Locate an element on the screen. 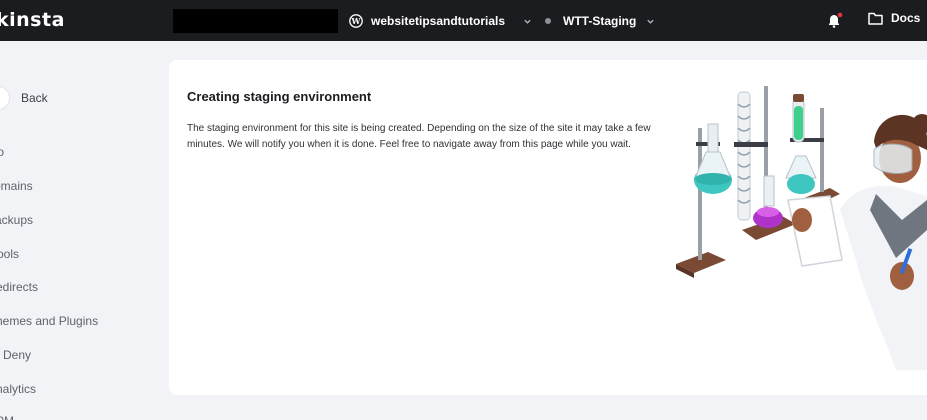  sidebar-item-tools: ools is located at coordinates (9, 254).